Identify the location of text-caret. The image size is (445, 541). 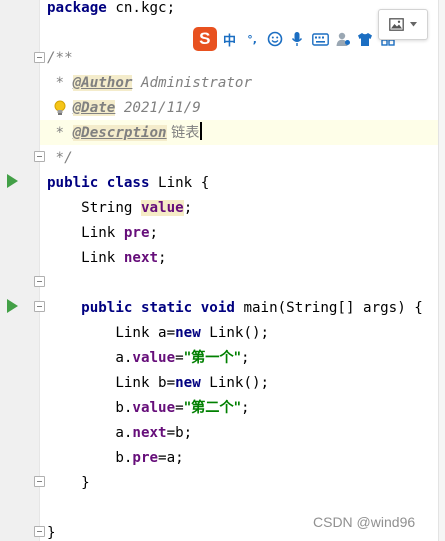
(201, 131).